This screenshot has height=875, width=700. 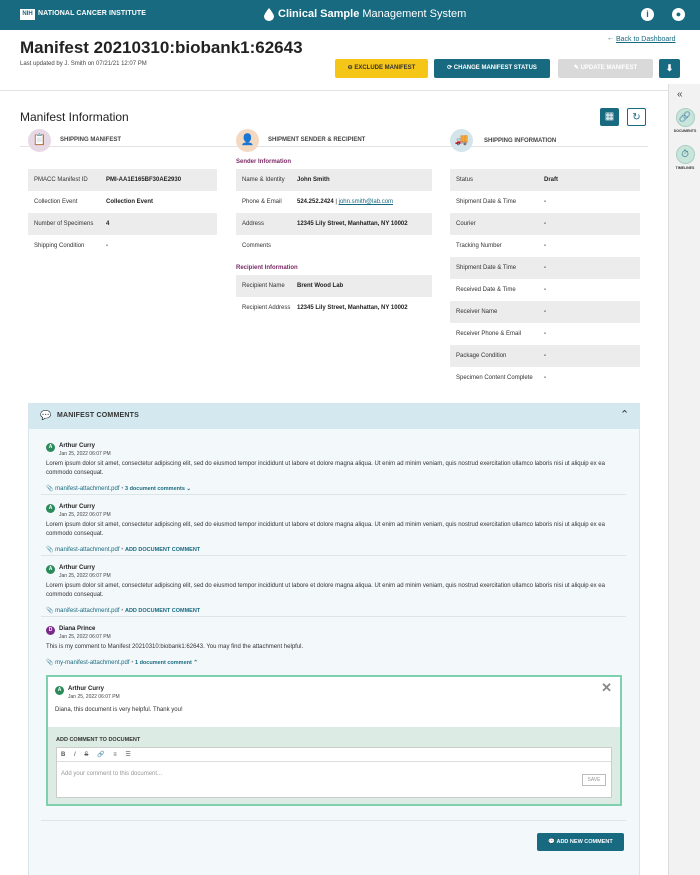 What do you see at coordinates (669, 68) in the screenshot?
I see `download-button: ⬇` at bounding box center [669, 68].